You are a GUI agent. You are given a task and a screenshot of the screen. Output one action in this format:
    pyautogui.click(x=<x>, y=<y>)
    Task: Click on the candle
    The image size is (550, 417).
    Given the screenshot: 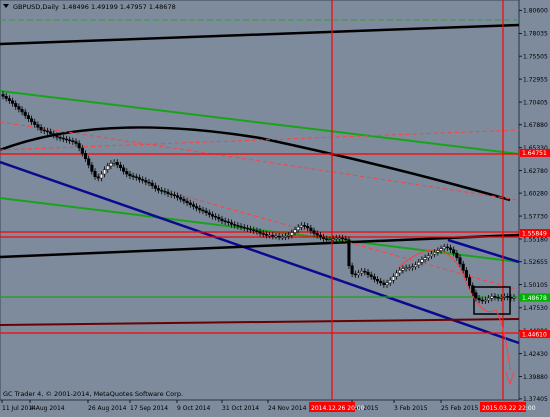 What is the action you would take?
    pyautogui.click(x=349, y=252)
    